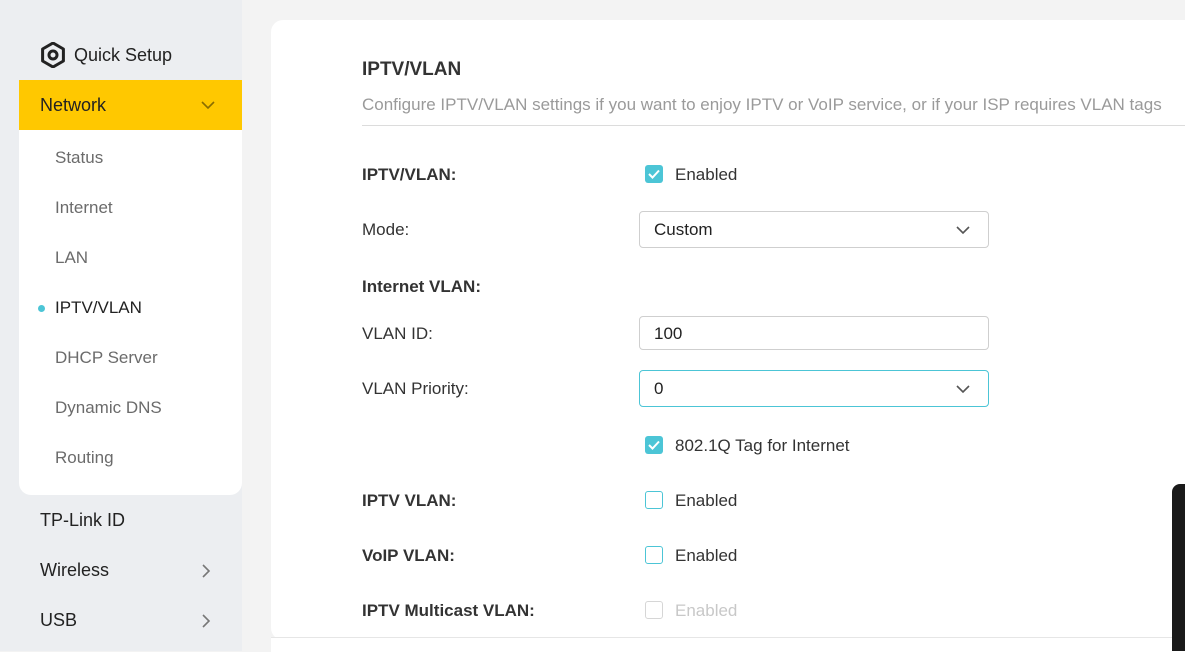 This screenshot has width=1185, height=652. Describe the element at coordinates (108, 408) in the screenshot. I see `sidebar-item-dynamic-dns: Dynamic DNS` at that location.